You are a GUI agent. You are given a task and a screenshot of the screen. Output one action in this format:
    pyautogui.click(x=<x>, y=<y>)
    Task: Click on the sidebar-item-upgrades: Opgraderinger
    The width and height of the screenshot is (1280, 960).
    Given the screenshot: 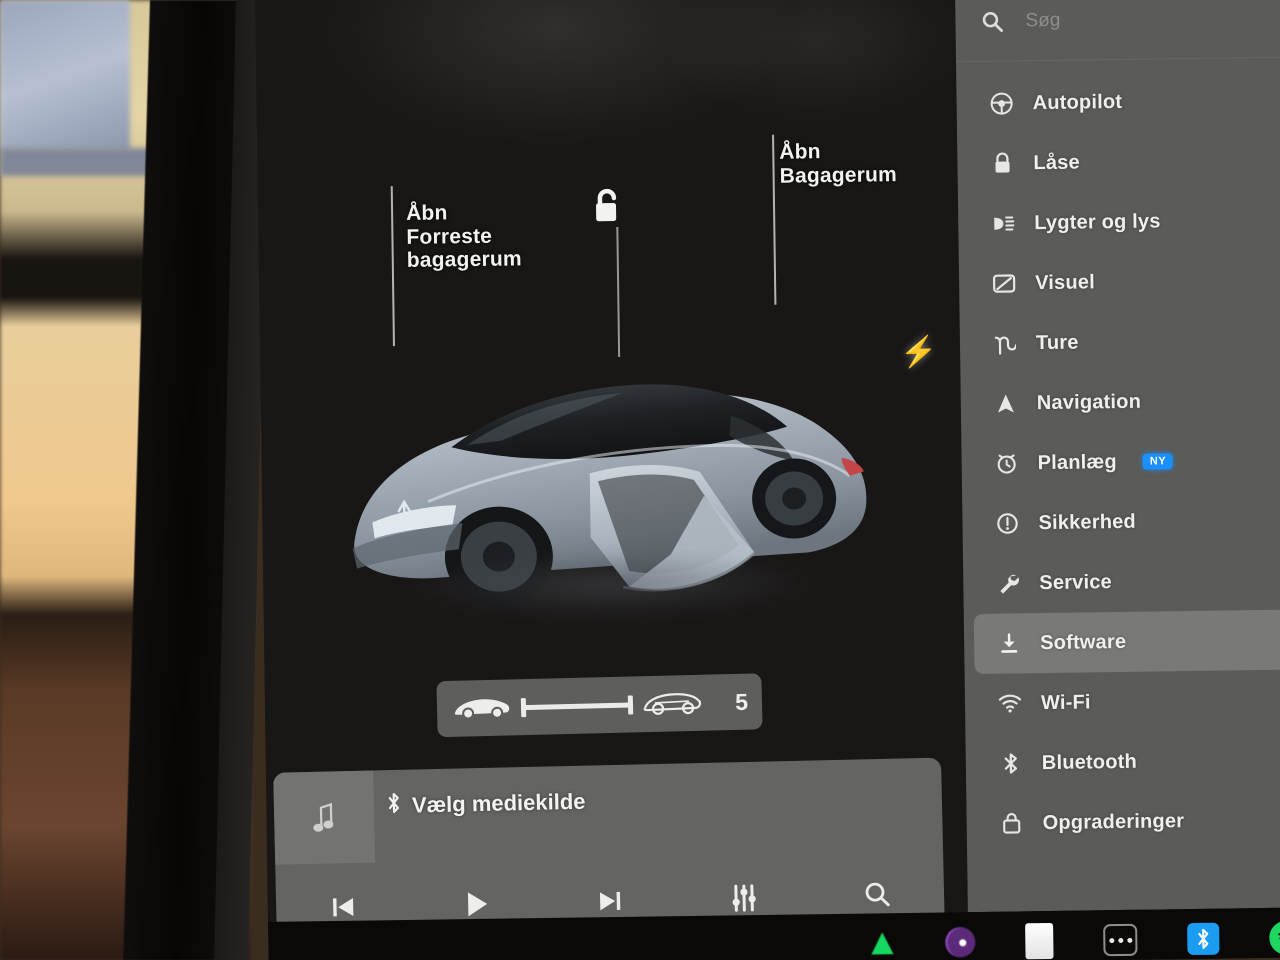 What is the action you would take?
    pyautogui.click(x=1128, y=822)
    